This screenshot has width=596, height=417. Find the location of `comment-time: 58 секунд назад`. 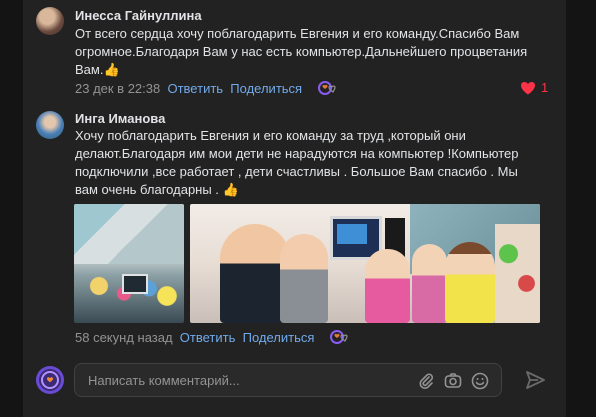

comment-time: 58 секунд назад is located at coordinates (124, 337).